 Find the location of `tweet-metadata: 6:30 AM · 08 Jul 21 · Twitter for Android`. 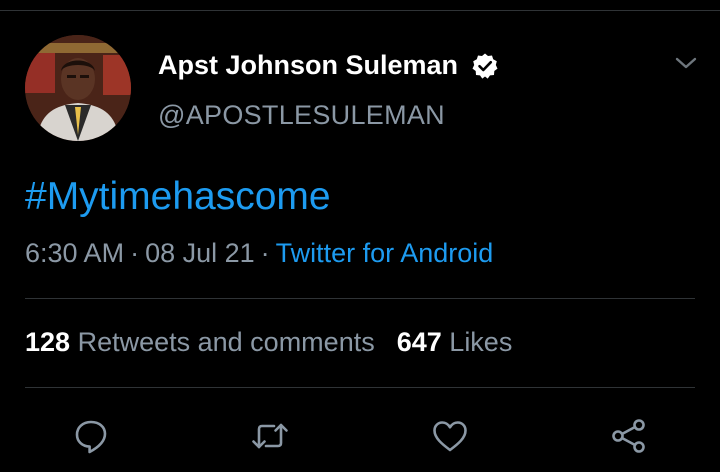

tweet-metadata: 6:30 AM · 08 Jul 21 · Twitter for Android is located at coordinates (259, 253).